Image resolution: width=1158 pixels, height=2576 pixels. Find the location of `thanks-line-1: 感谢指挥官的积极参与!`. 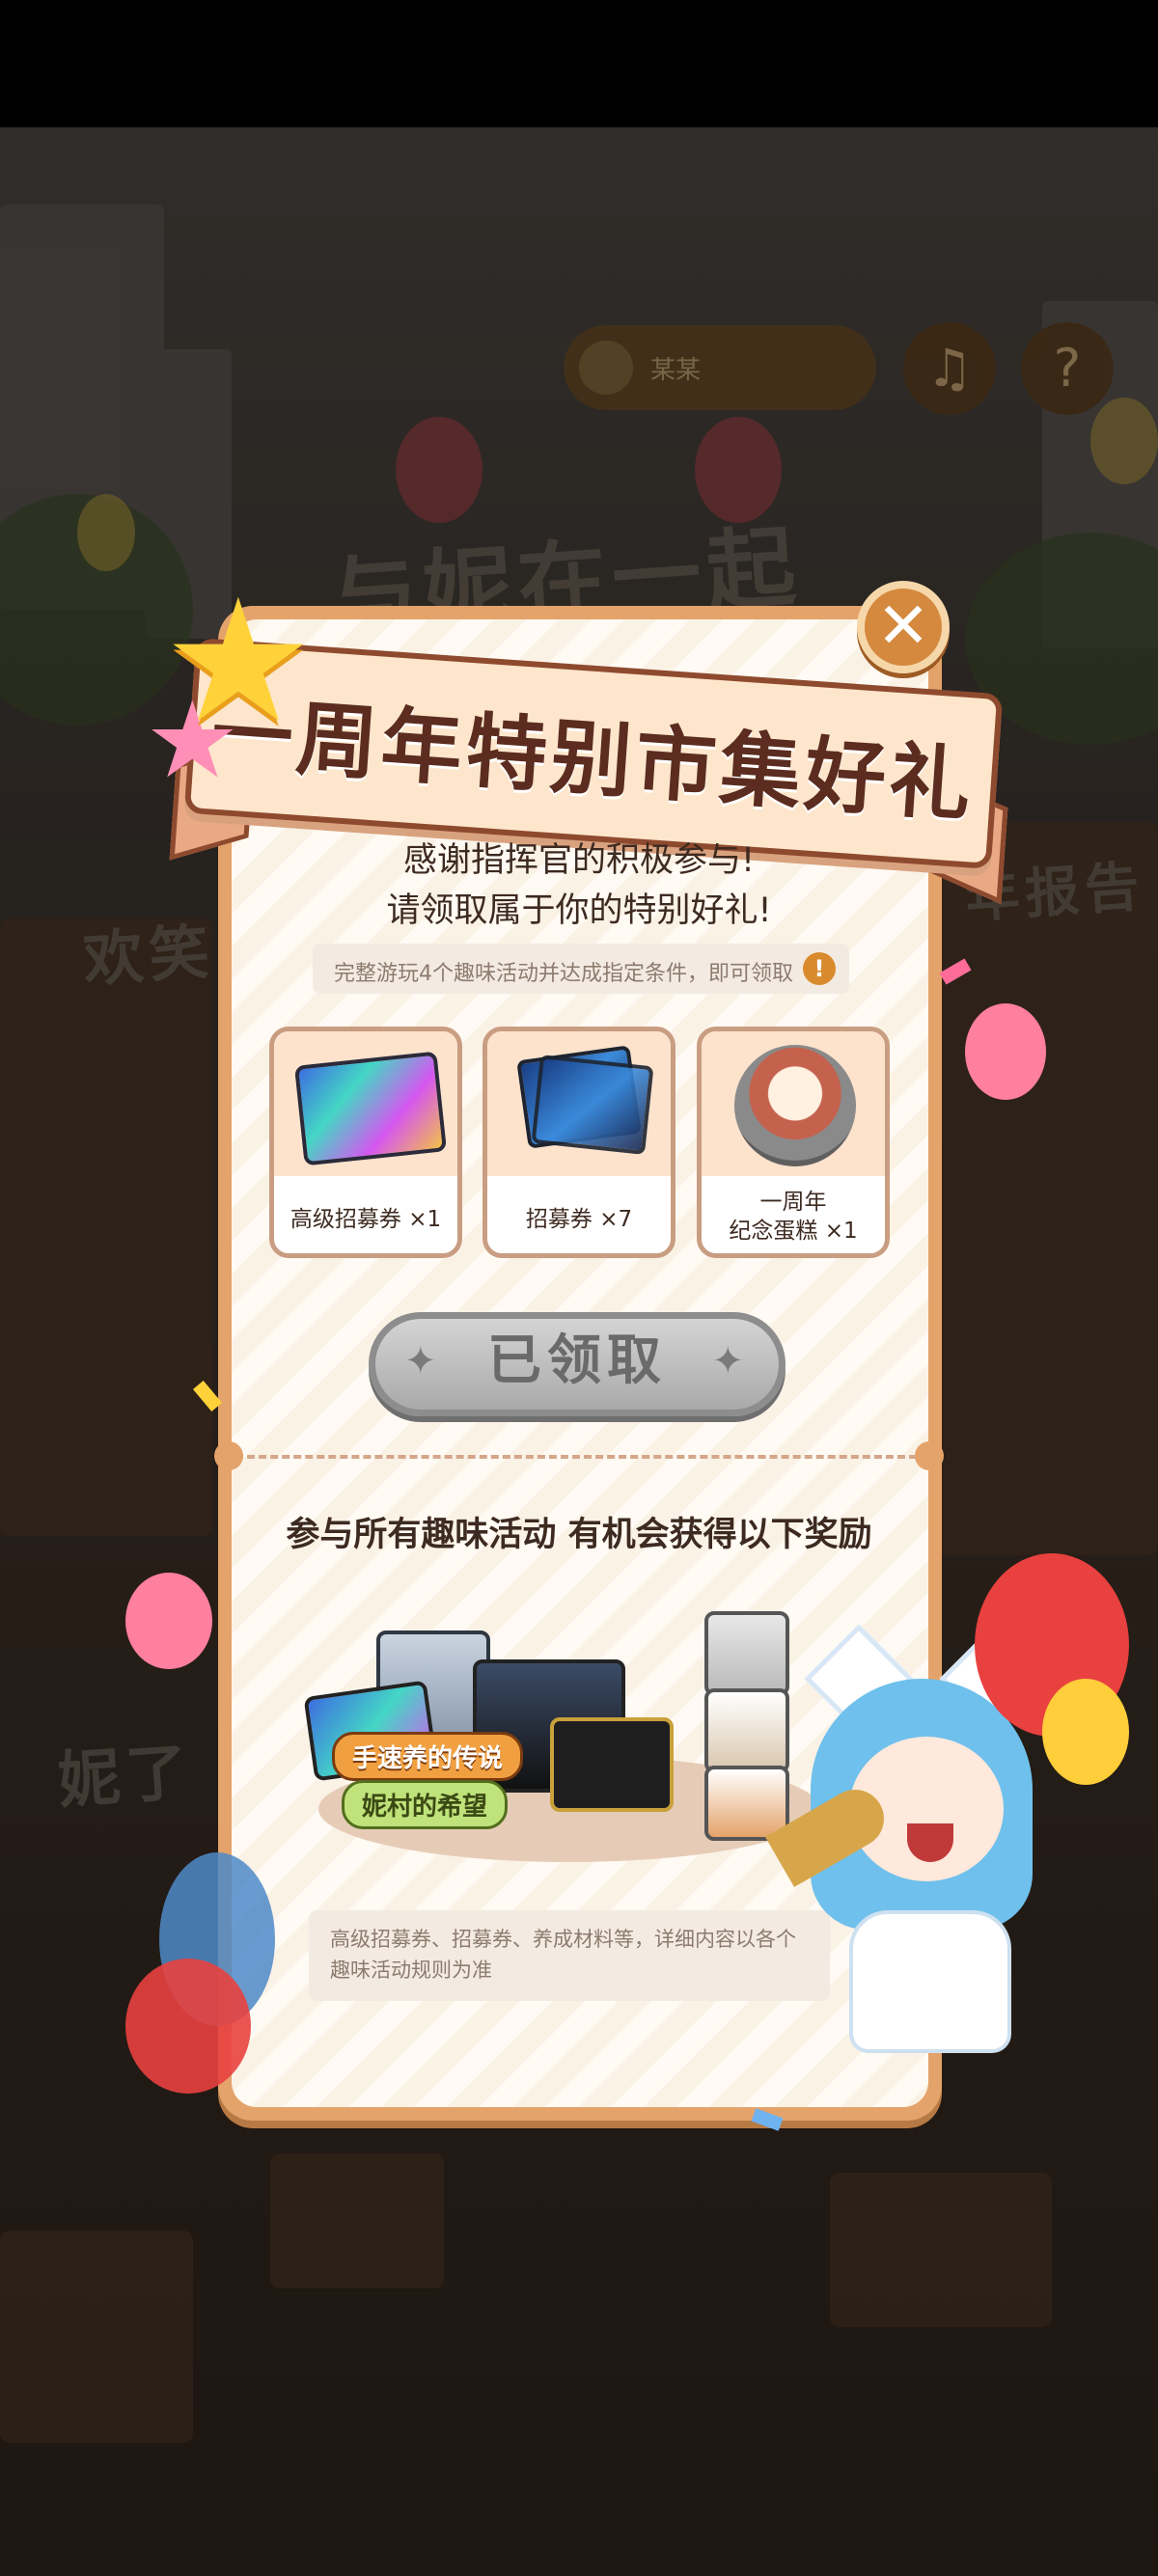

thanks-line-1: 感谢指挥官的积极参与! is located at coordinates (579, 860).